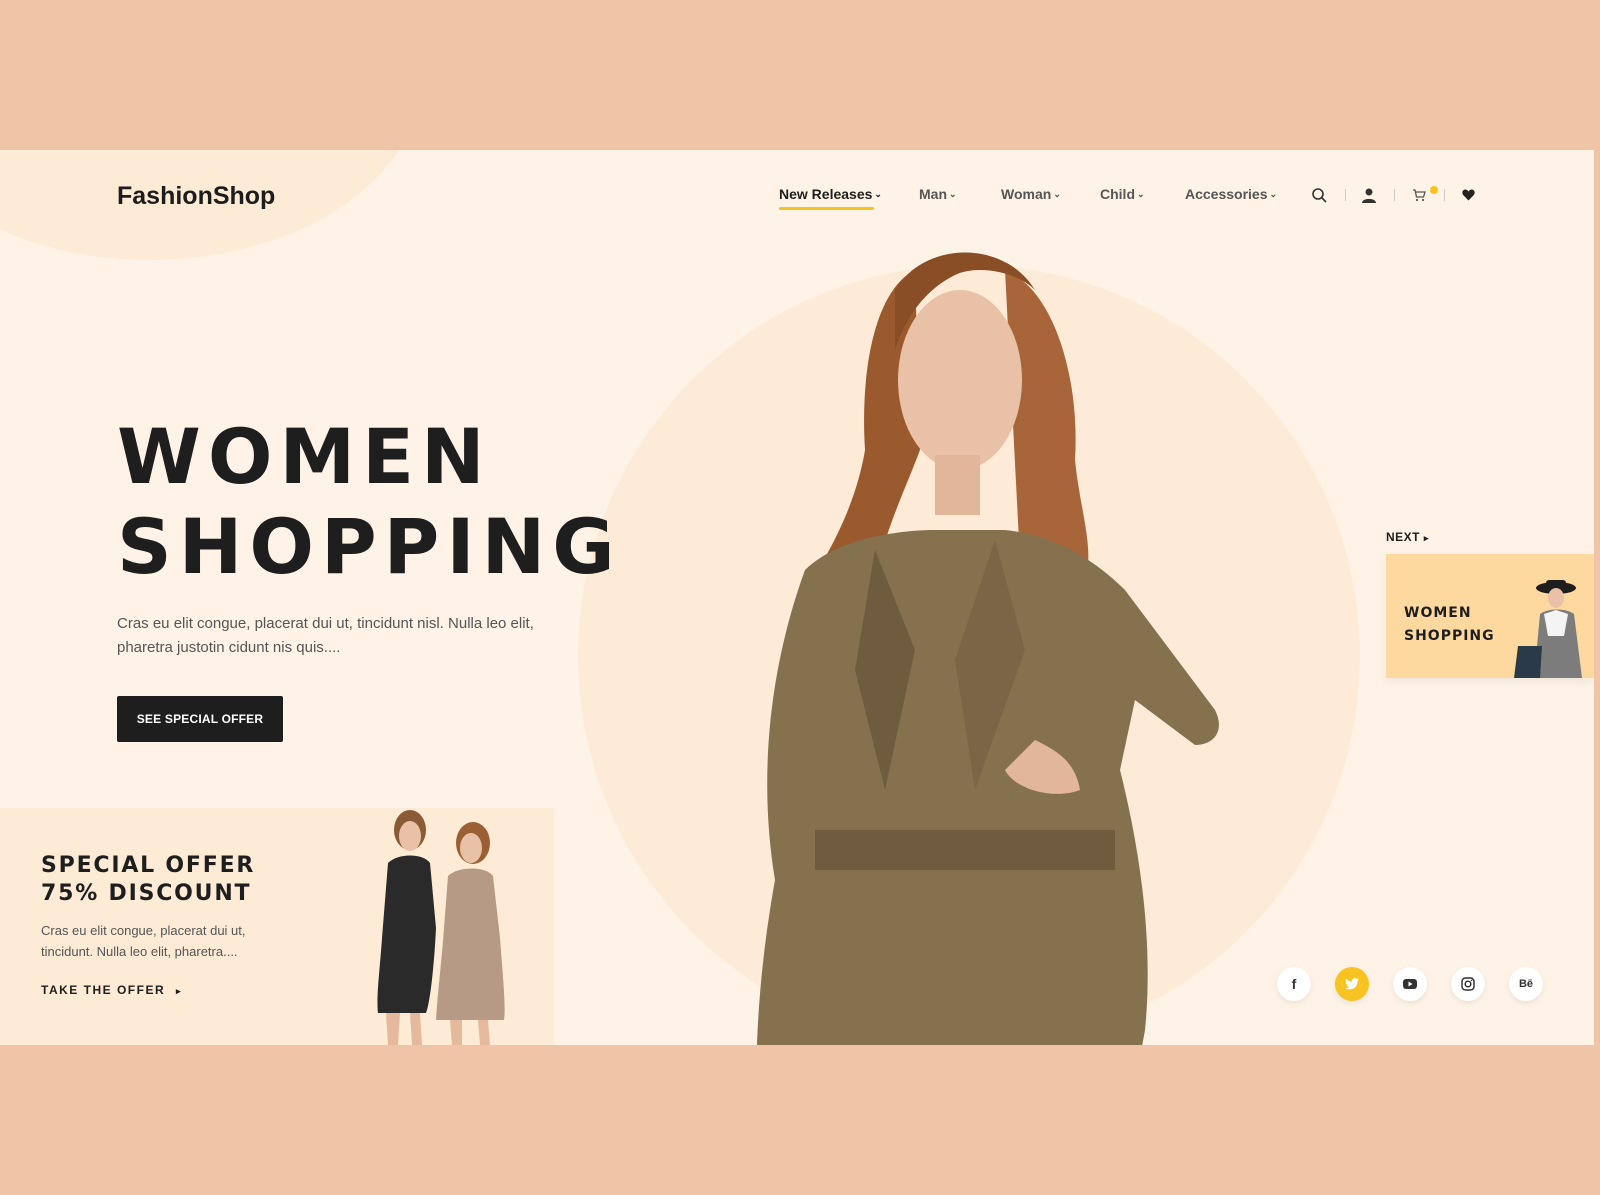 The image size is (1600, 1195). Describe the element at coordinates (826, 208) in the screenshot. I see `active-indicator` at that location.